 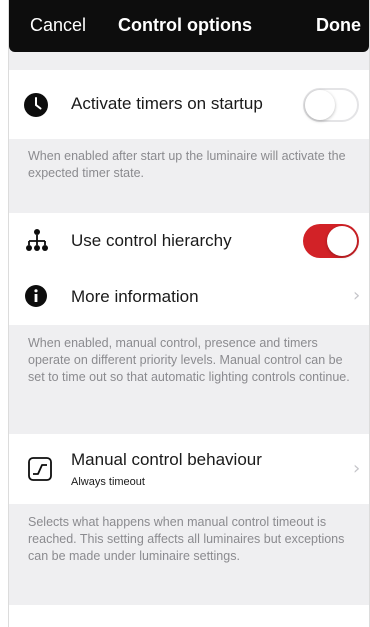 I want to click on more-information-row: More information ›, so click(x=189, y=297).